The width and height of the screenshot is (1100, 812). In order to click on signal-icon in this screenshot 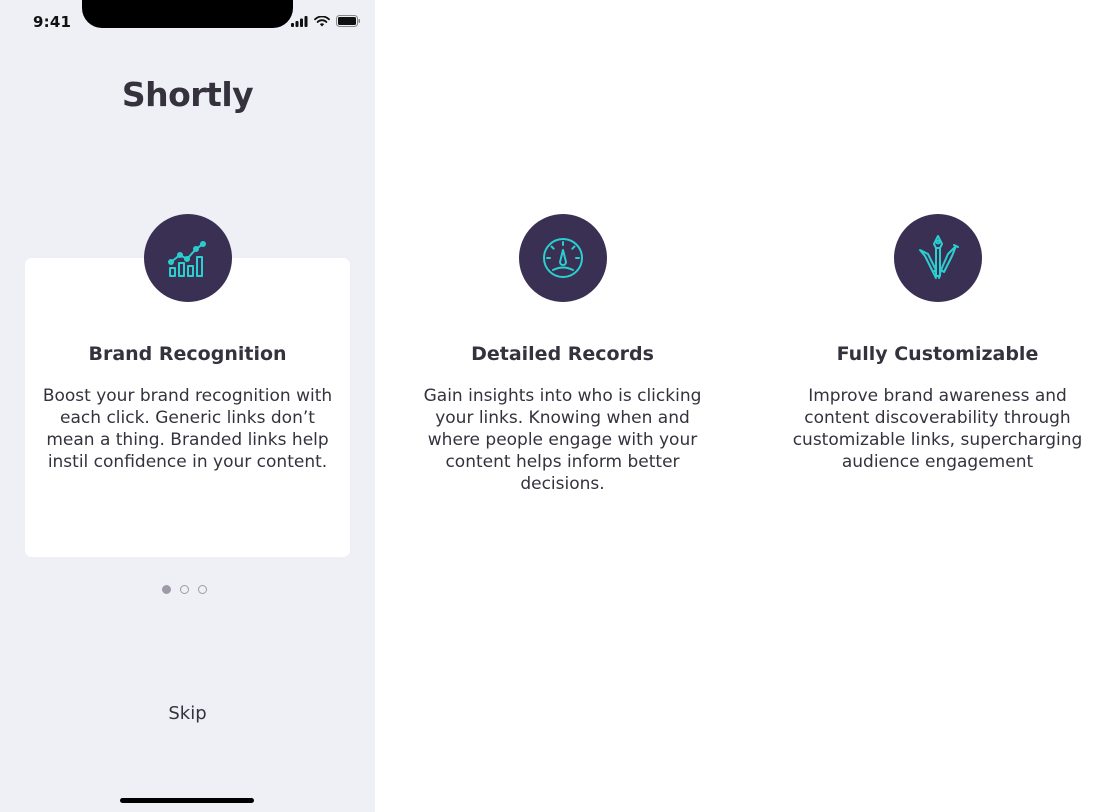, I will do `click(299, 21)`.